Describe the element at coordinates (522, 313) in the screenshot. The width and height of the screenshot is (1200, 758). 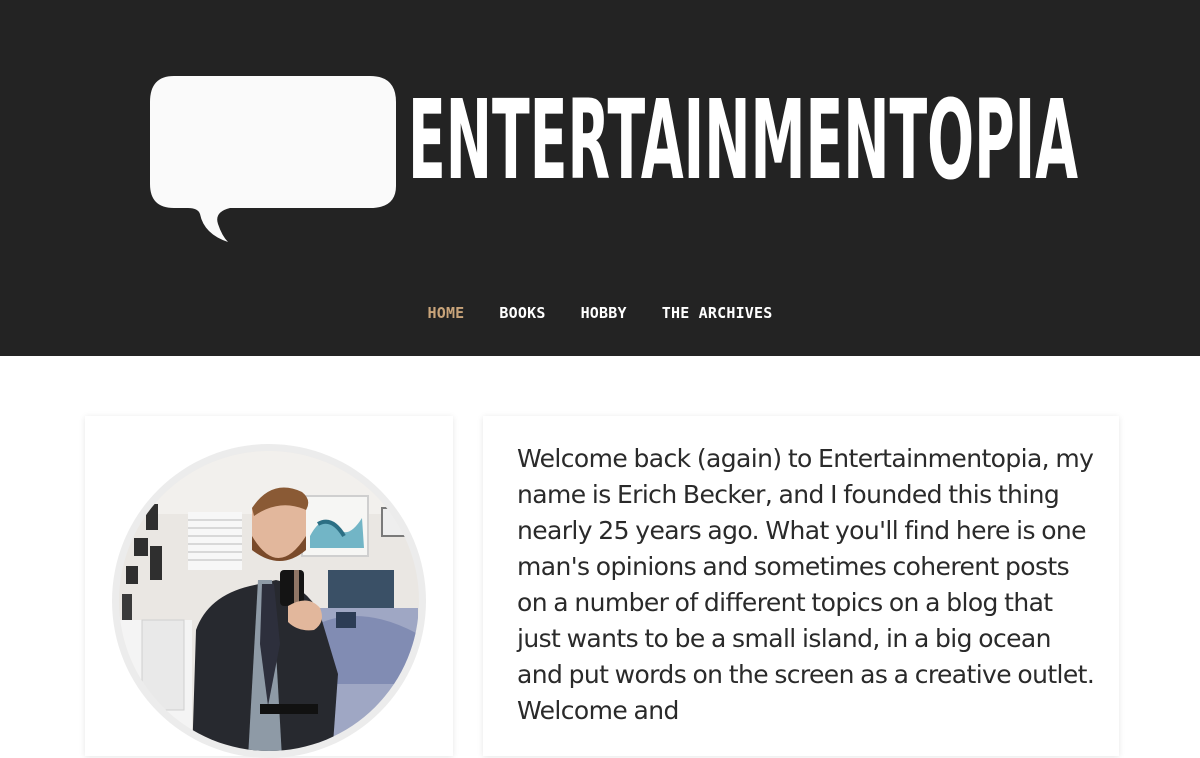
I see `nav-item-books: BOOKS` at that location.